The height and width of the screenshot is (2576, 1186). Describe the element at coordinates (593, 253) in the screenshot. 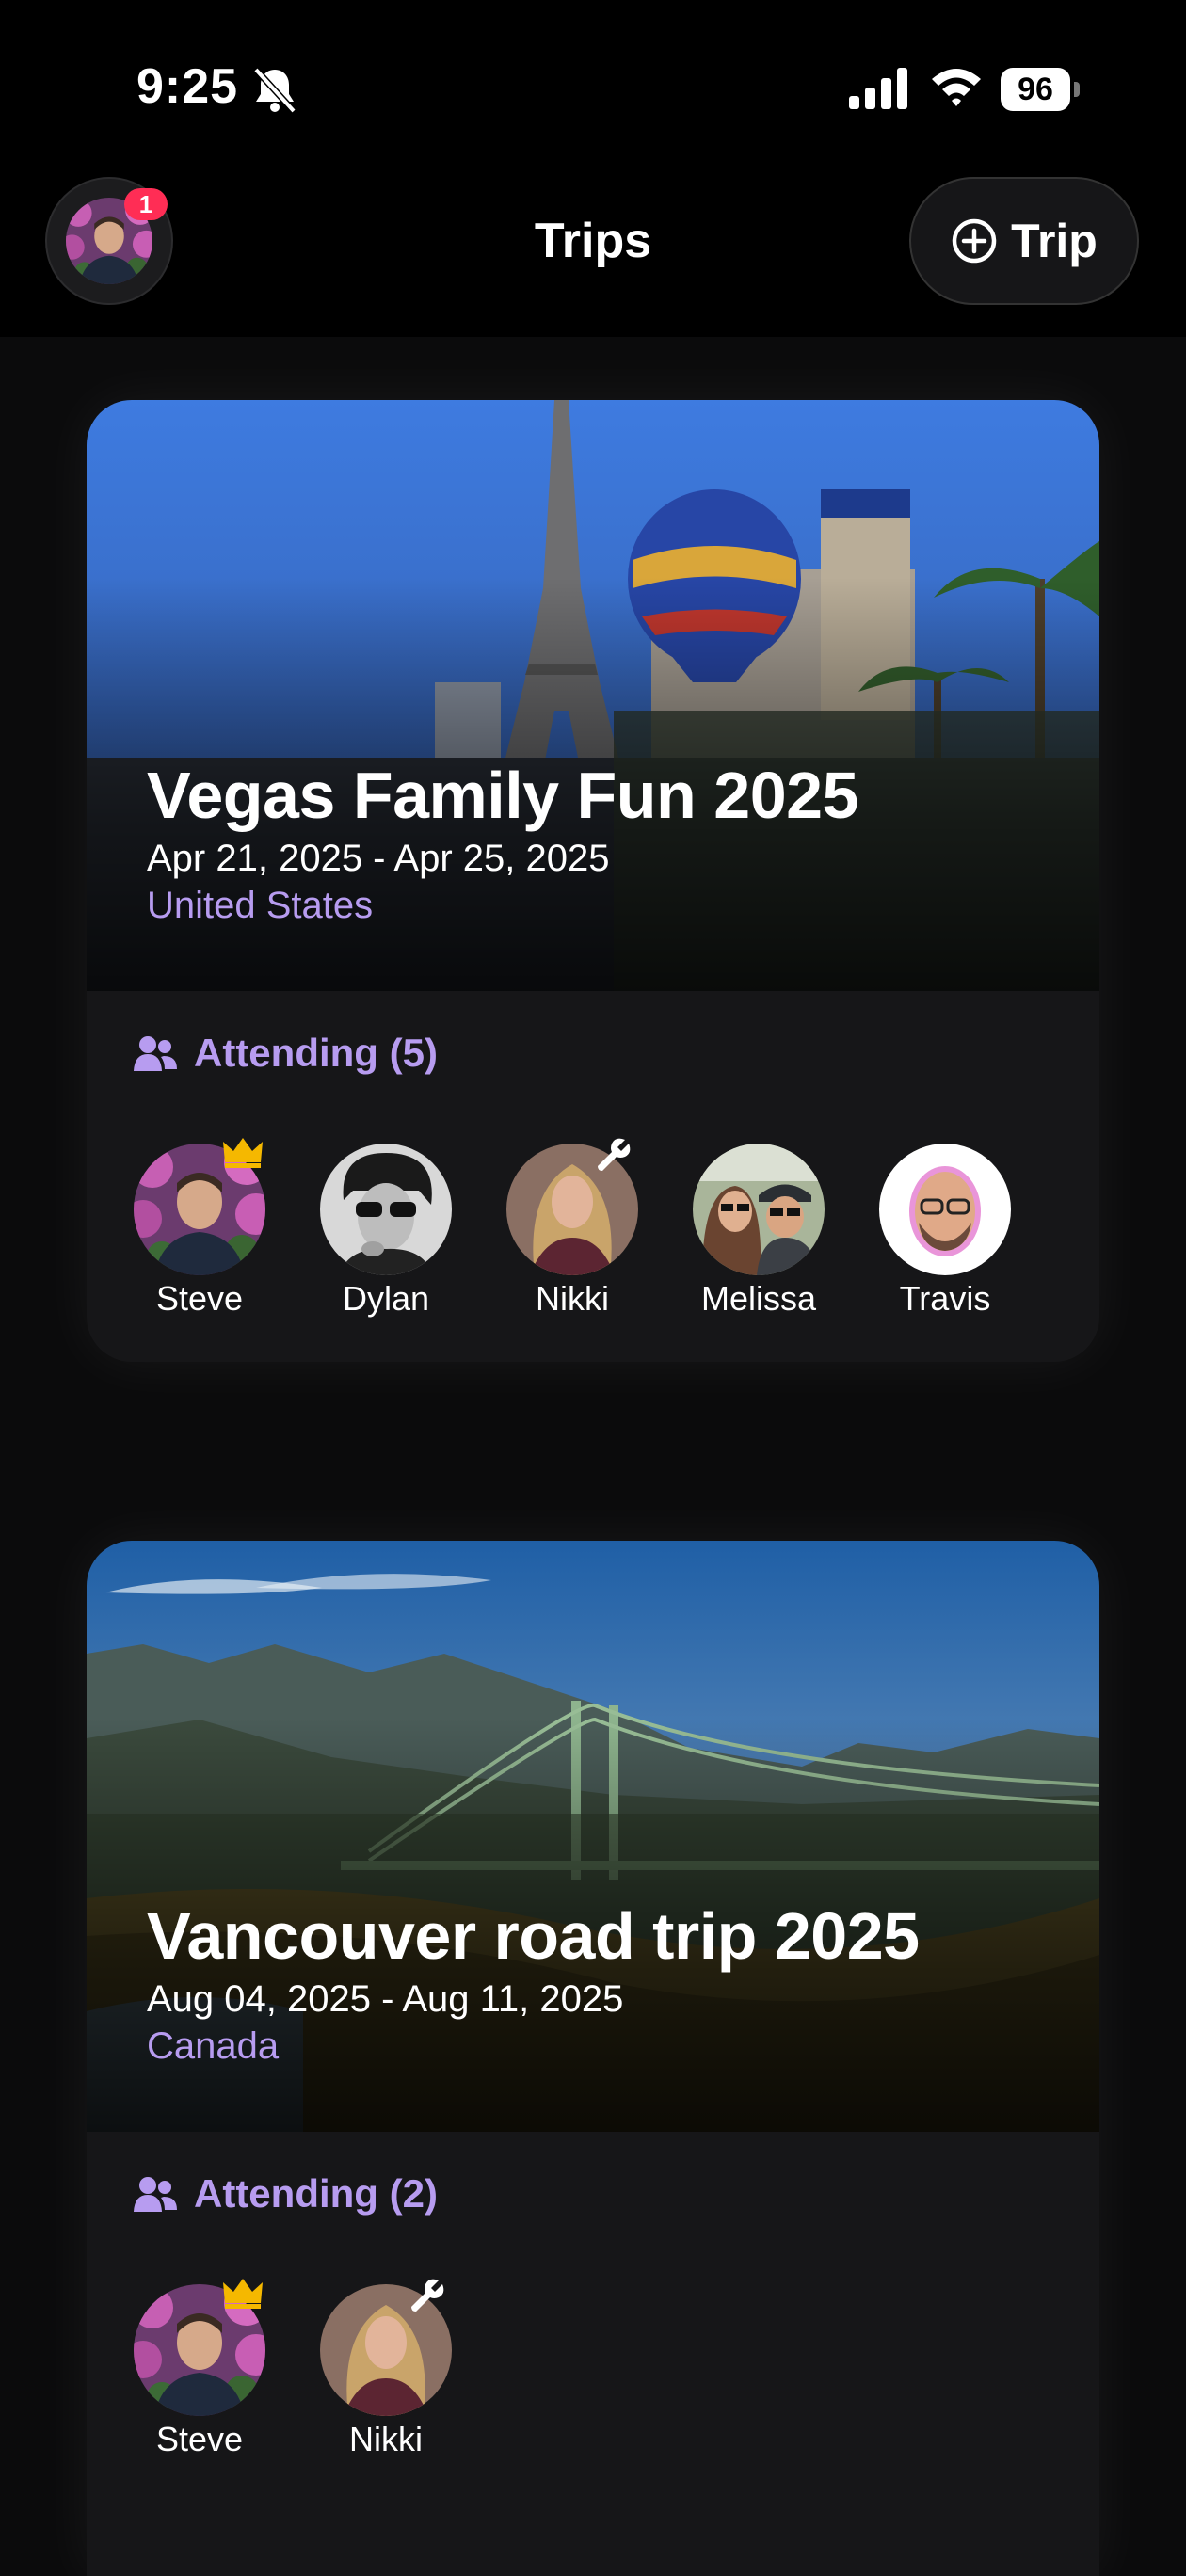

I see `nav-bar: 1 Trips Trip` at that location.